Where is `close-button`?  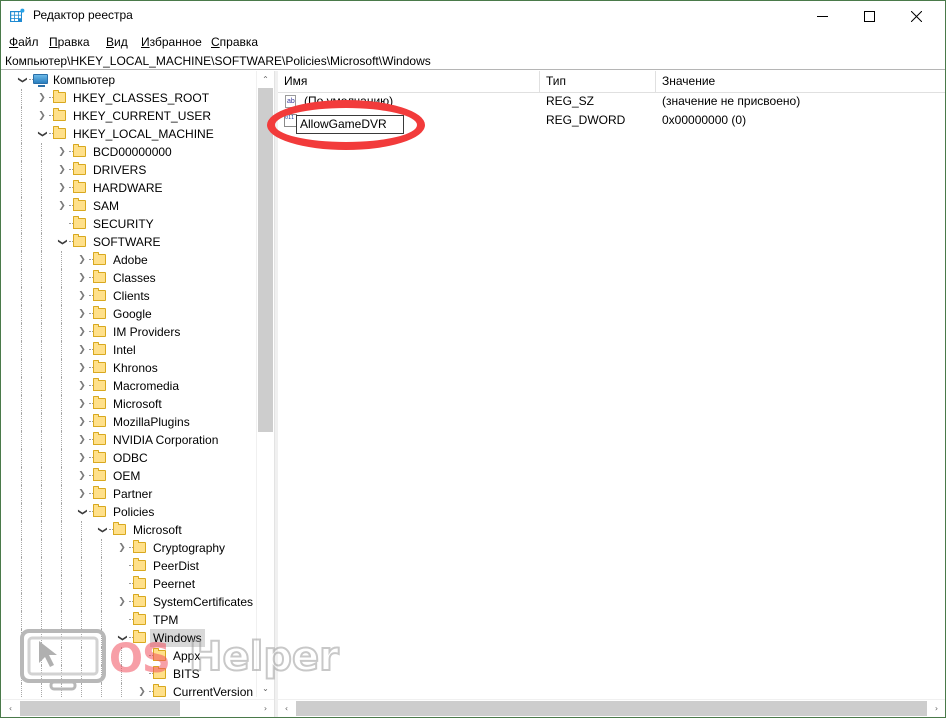 close-button is located at coordinates (916, 16).